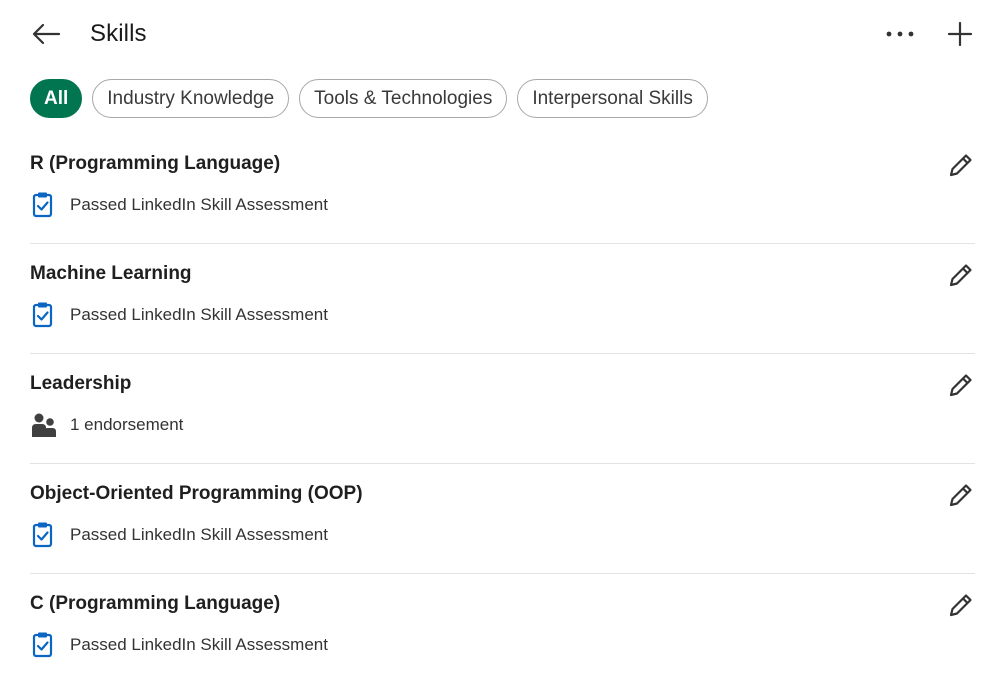 Image resolution: width=1005 pixels, height=683 pixels. Describe the element at coordinates (502, 36) in the screenshot. I see `page-header: Skills` at that location.